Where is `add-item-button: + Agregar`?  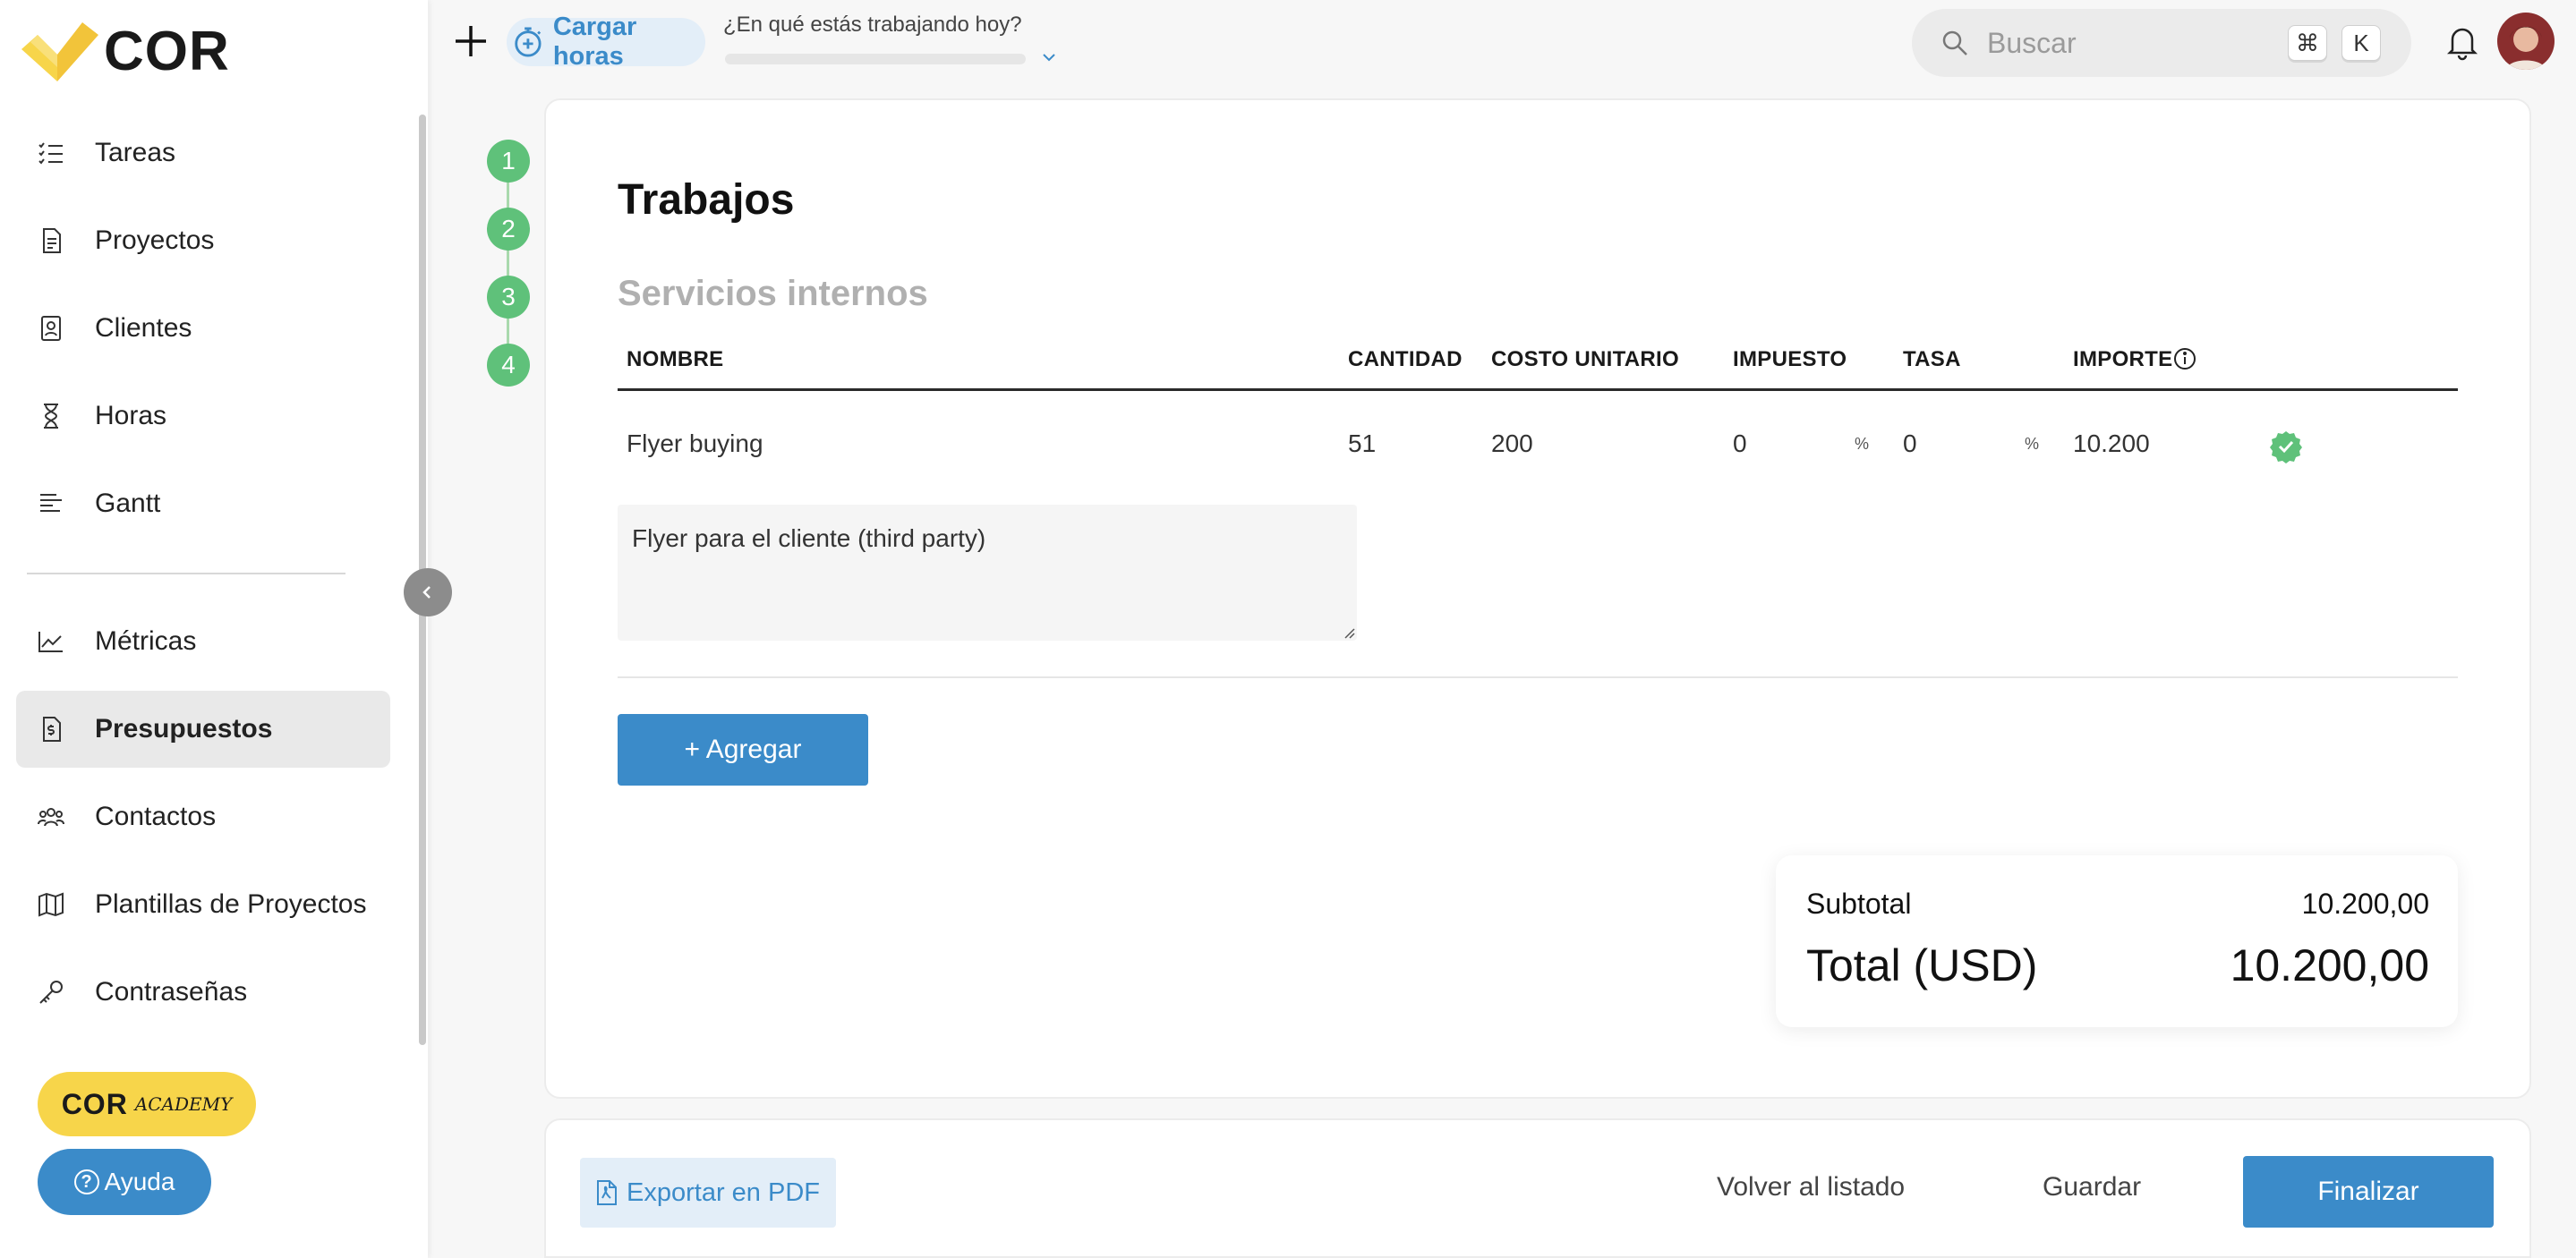
add-item-button: + Agregar is located at coordinates (743, 750).